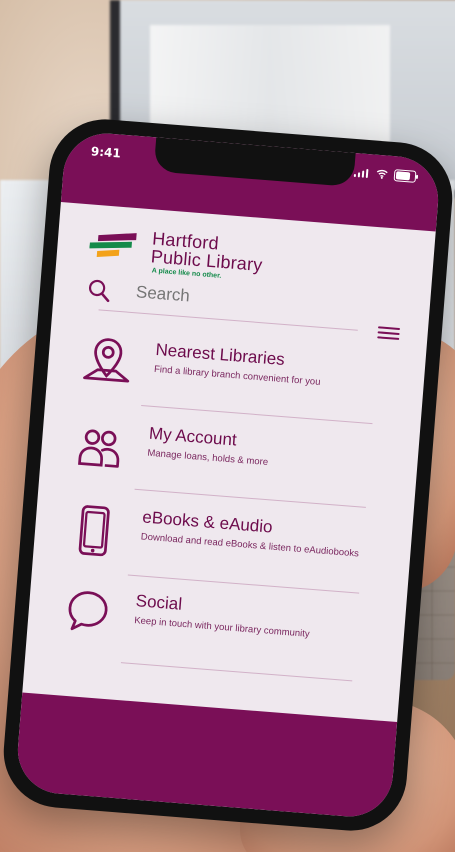  I want to click on chat-bubble-icon, so click(88, 611).